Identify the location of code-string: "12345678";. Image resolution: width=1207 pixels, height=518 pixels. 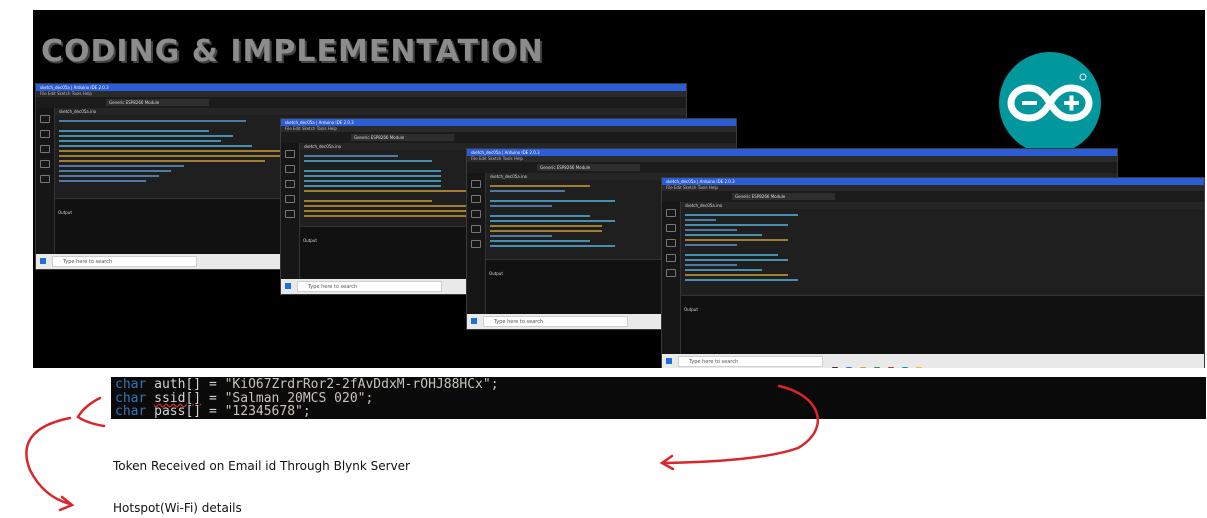
(267, 411).